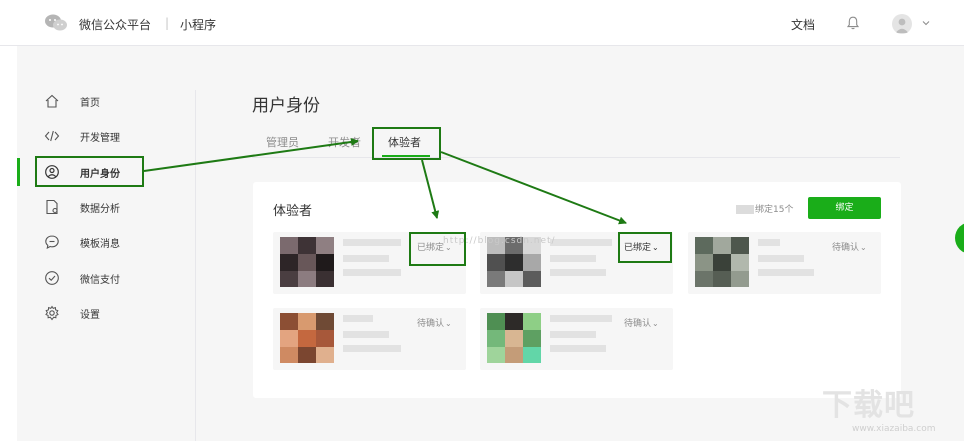 This screenshot has width=964, height=441. Describe the element at coordinates (52, 207) in the screenshot. I see `file-chart-icon` at that location.